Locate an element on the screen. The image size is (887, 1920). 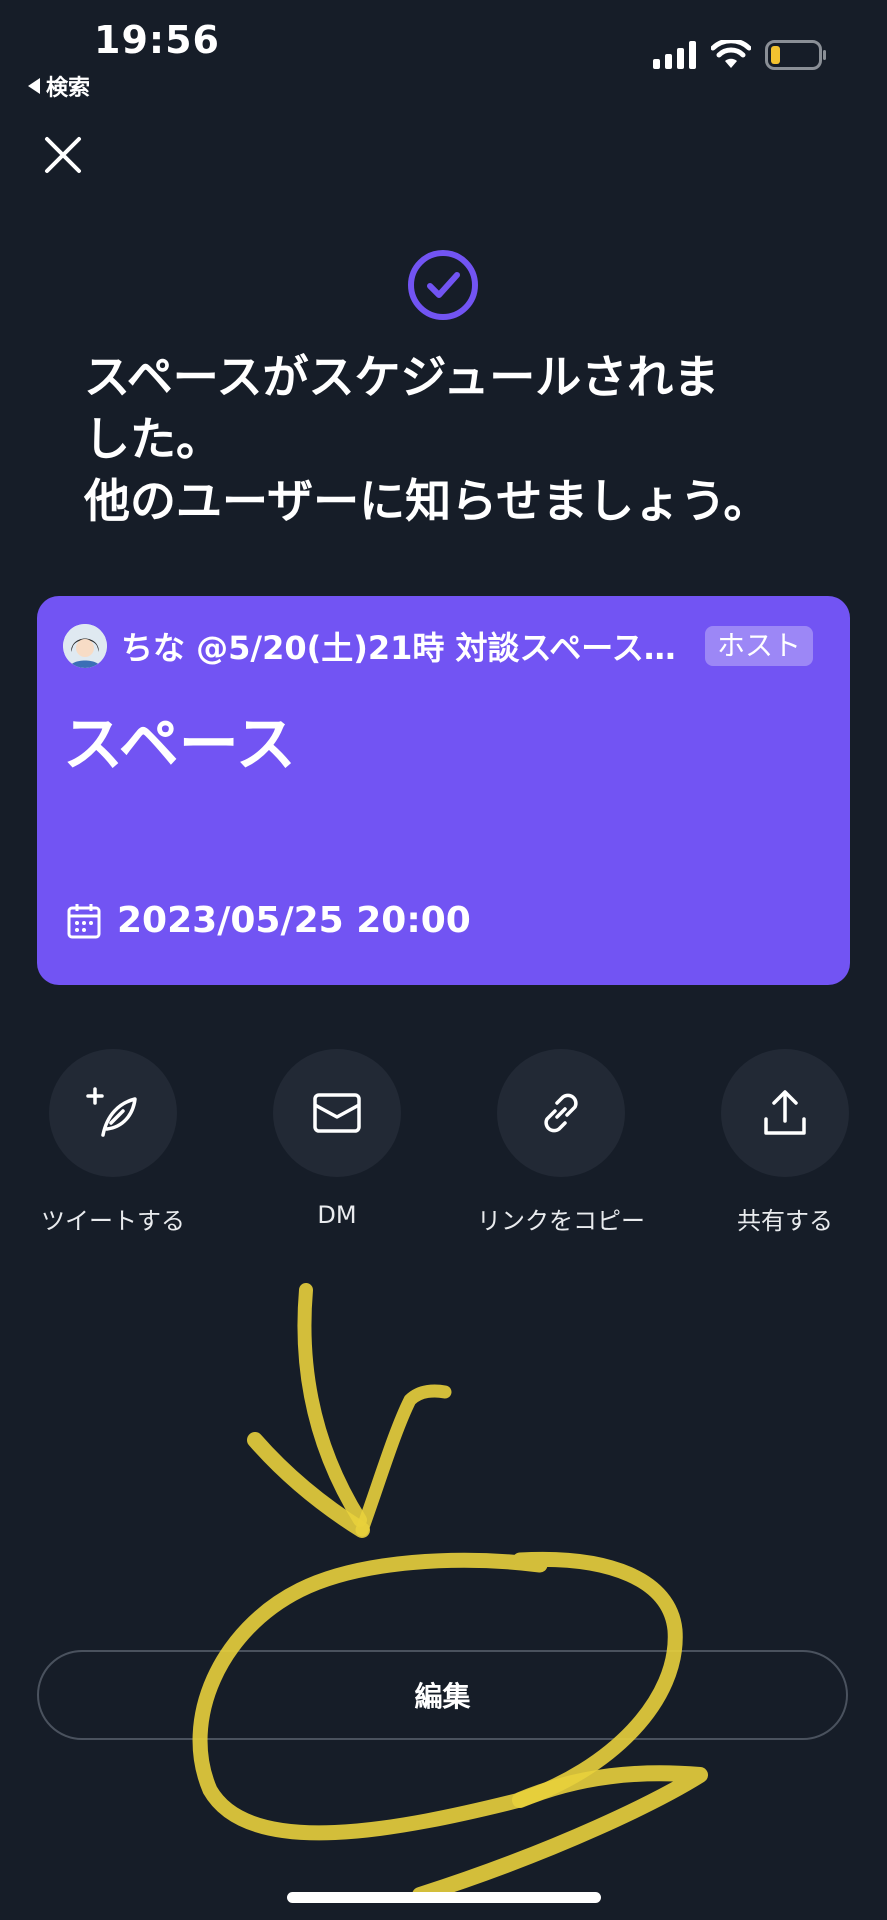
calendar-icon is located at coordinates (84, 920).